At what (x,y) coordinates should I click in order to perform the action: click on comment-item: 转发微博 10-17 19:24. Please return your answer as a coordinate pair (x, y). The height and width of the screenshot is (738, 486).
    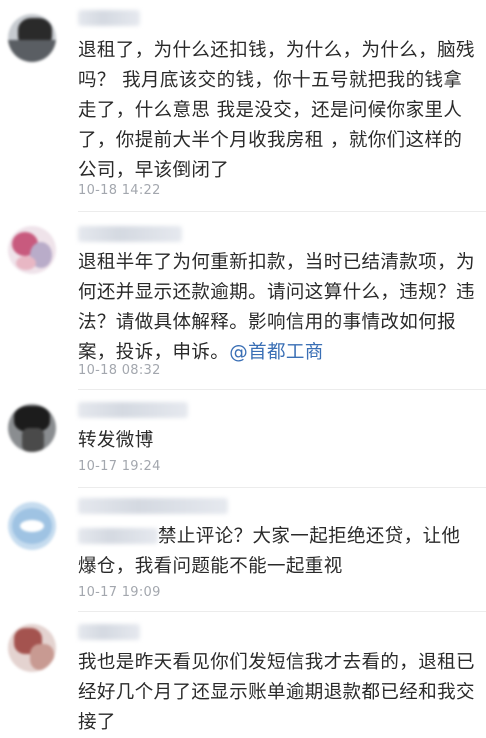
    Looking at the image, I should click on (243, 438).